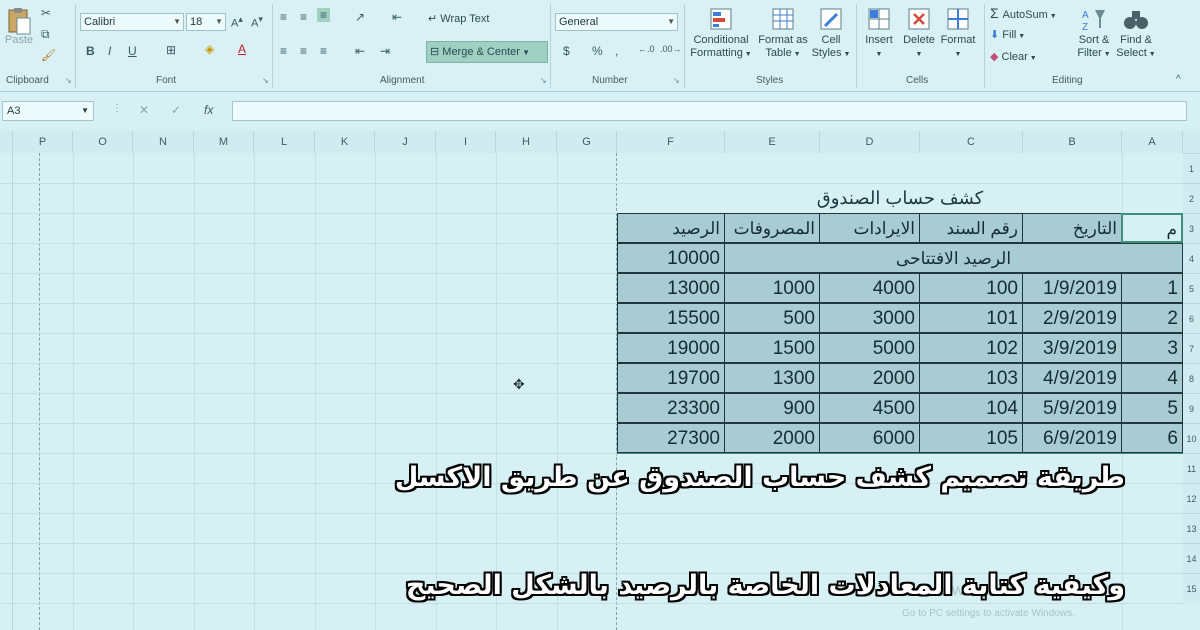 This screenshot has width=1200, height=630. I want to click on italic-button: I, so click(109, 51).